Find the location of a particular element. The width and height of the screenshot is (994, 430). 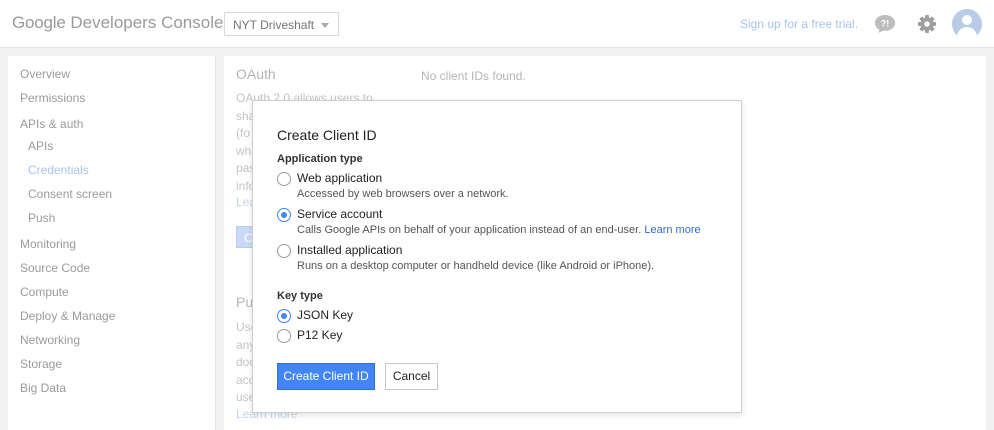

web-application-radio is located at coordinates (284, 179).